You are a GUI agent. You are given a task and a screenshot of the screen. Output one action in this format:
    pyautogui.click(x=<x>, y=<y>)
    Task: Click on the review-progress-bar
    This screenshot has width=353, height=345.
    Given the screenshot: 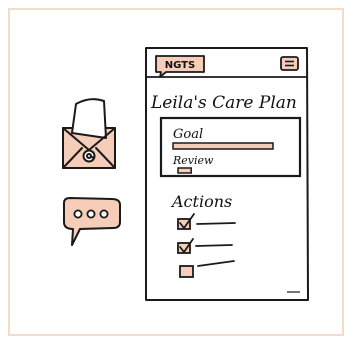 What is the action you would take?
    pyautogui.click(x=184, y=170)
    